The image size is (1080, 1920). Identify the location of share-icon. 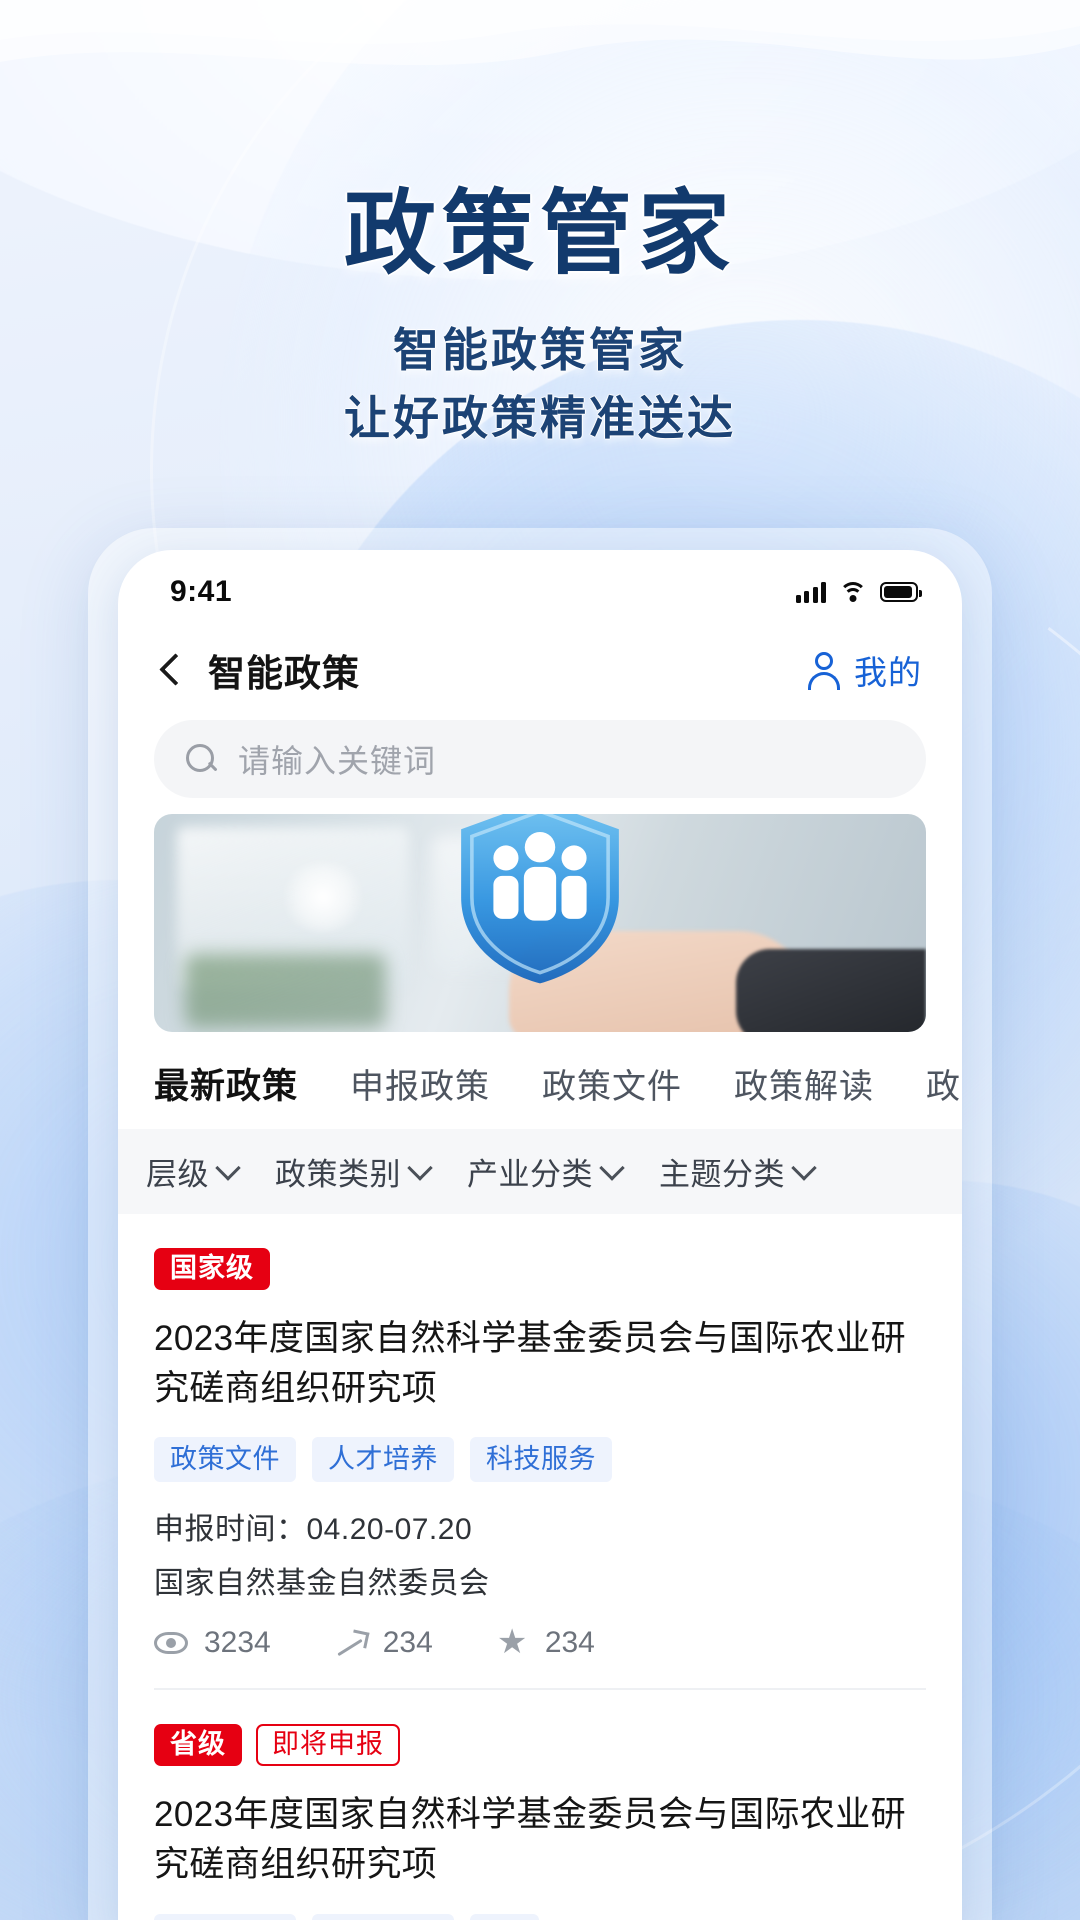
(351, 1643).